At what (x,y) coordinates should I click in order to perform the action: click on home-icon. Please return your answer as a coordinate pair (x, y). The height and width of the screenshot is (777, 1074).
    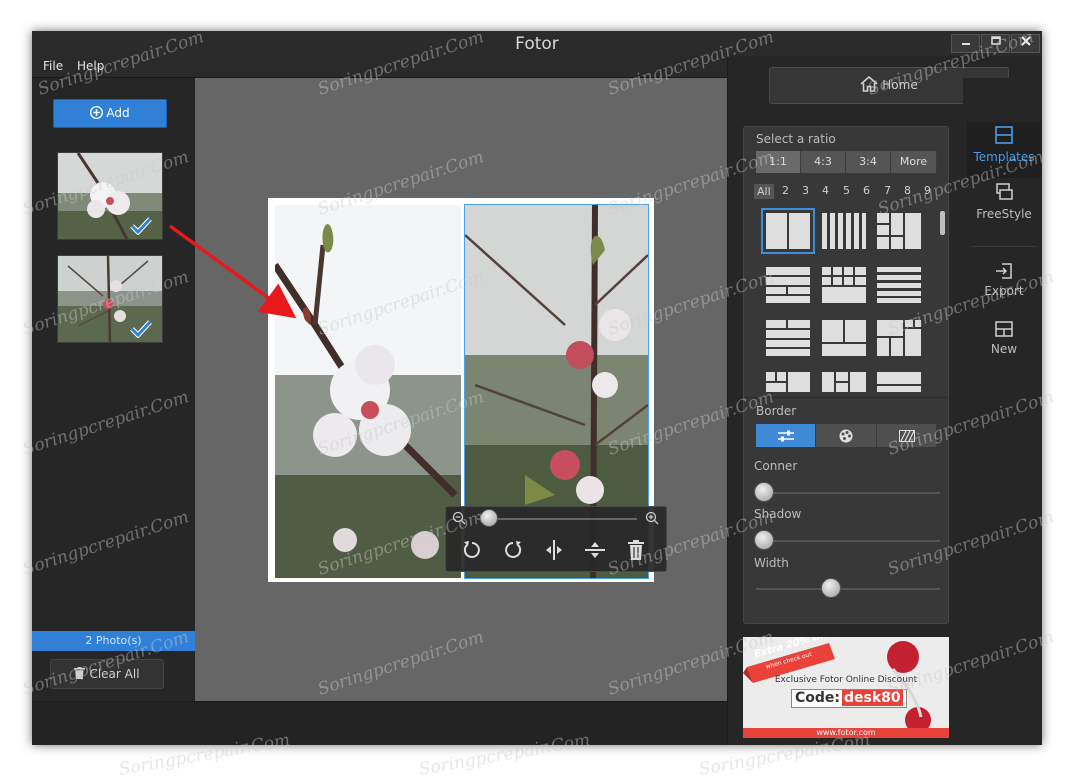
    Looking at the image, I should click on (869, 83).